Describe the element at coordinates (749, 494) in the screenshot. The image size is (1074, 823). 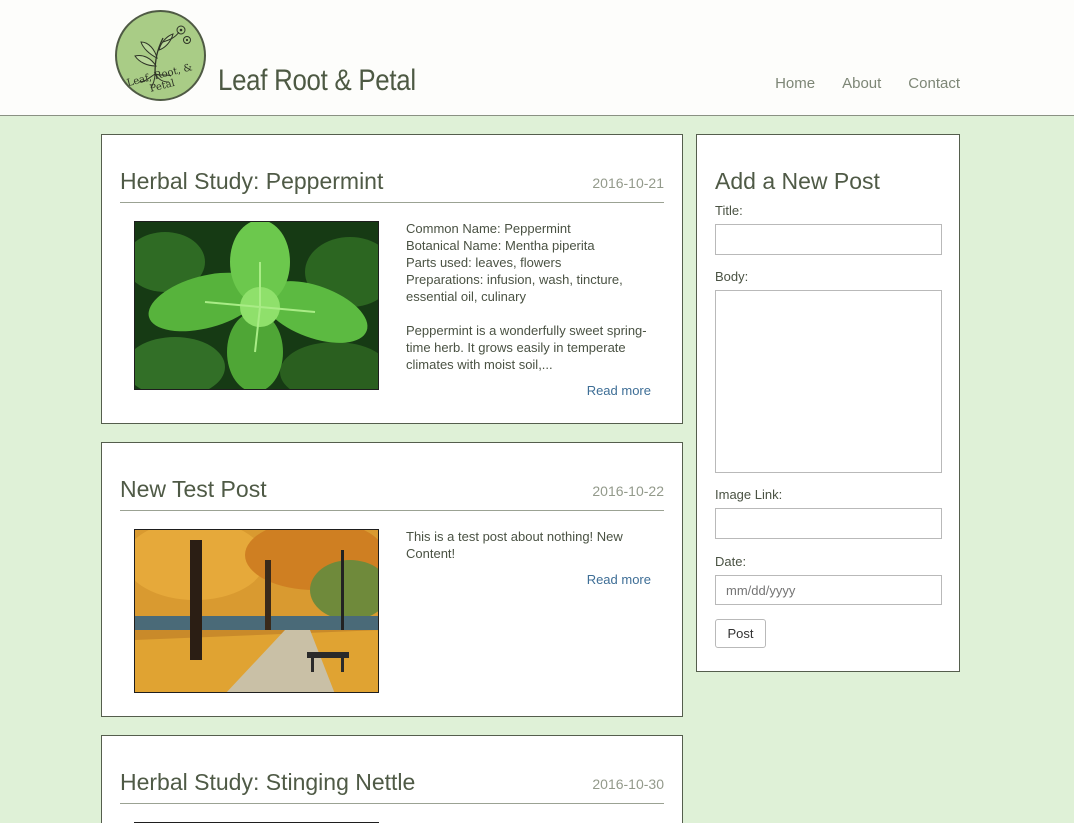
I see `image-link-label: Image Link:` at that location.